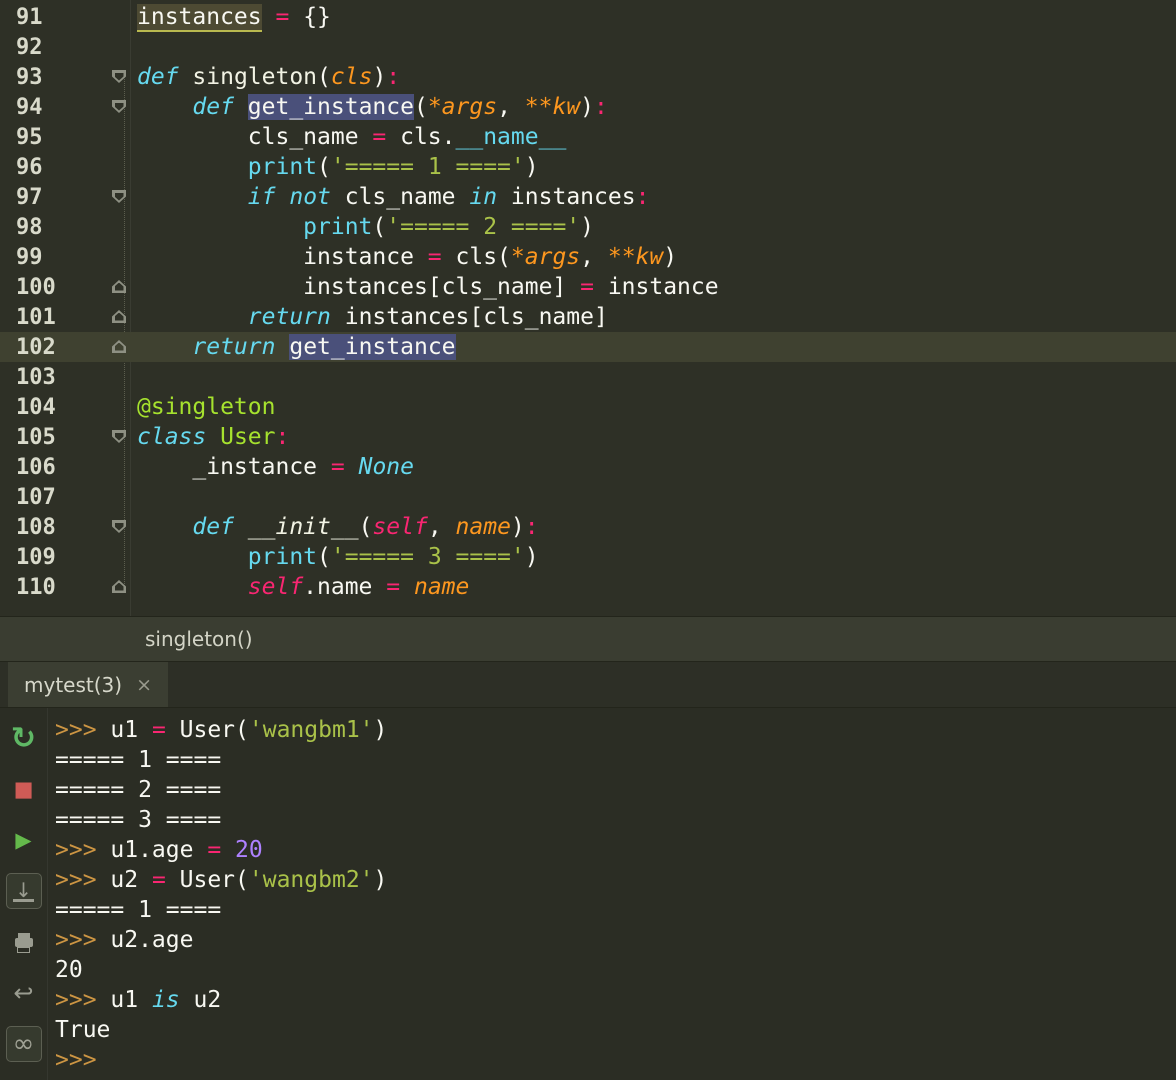 This screenshot has height=1080, width=1176. I want to click on soft-wrap-icon: ↩, so click(24, 993).